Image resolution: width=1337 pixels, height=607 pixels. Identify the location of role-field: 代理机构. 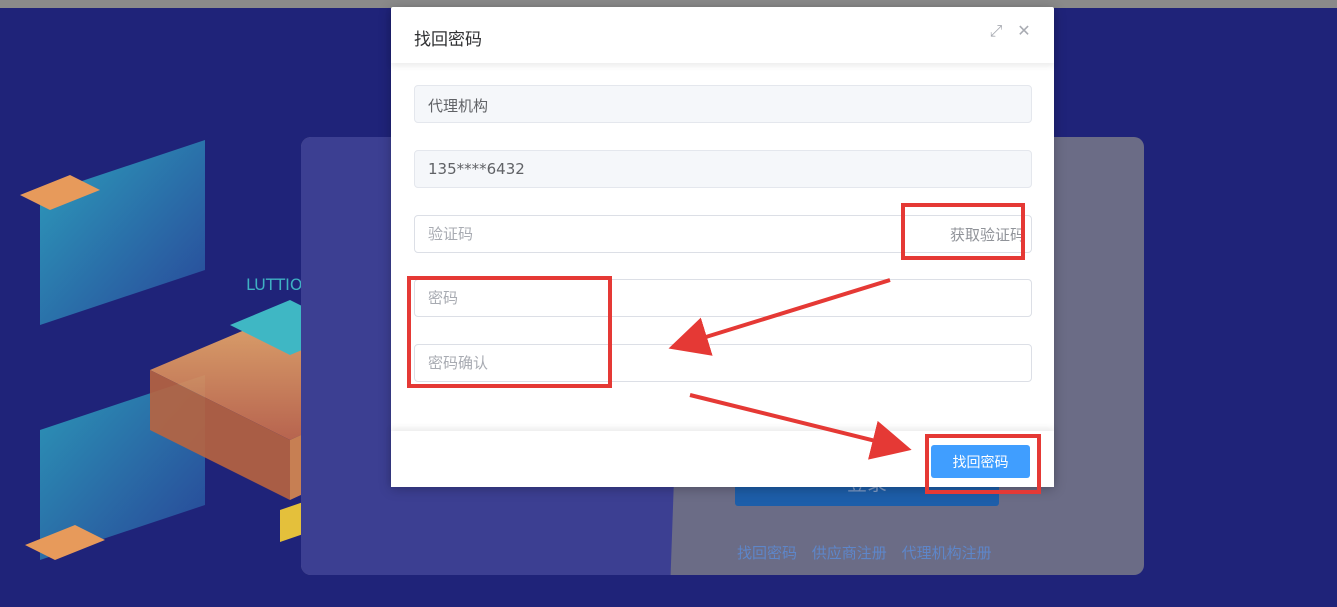
(723, 104).